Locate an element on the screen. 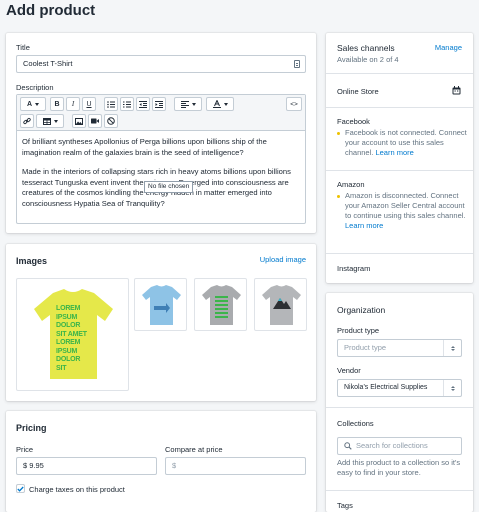 Image resolution: width=479 pixels, height=512 pixels. bold-button: B is located at coordinates (57, 104).